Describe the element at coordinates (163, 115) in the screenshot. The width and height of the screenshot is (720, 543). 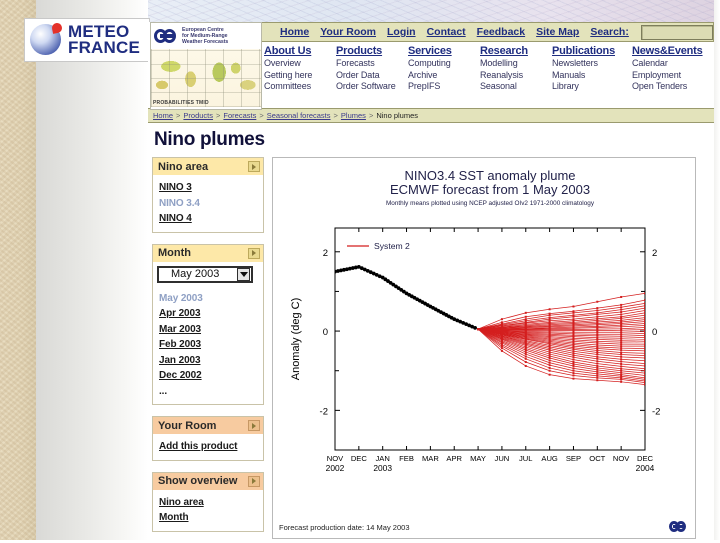
I see `breadcrumb-link-home: Home` at that location.